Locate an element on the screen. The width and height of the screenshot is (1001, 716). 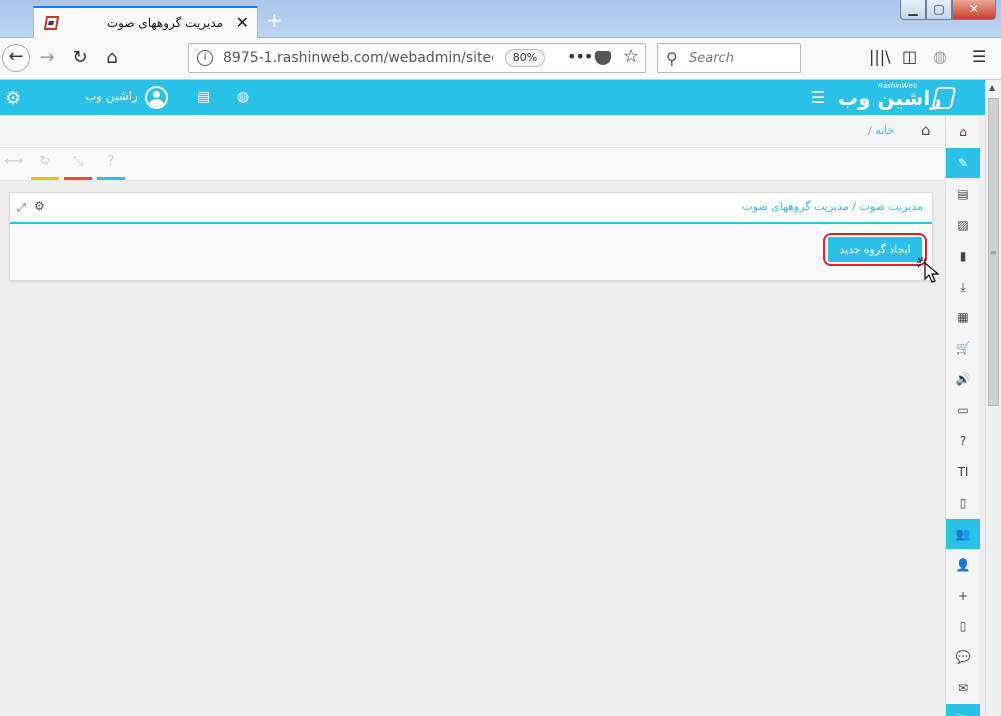
monitor-icon: ▭ is located at coordinates (963, 410).